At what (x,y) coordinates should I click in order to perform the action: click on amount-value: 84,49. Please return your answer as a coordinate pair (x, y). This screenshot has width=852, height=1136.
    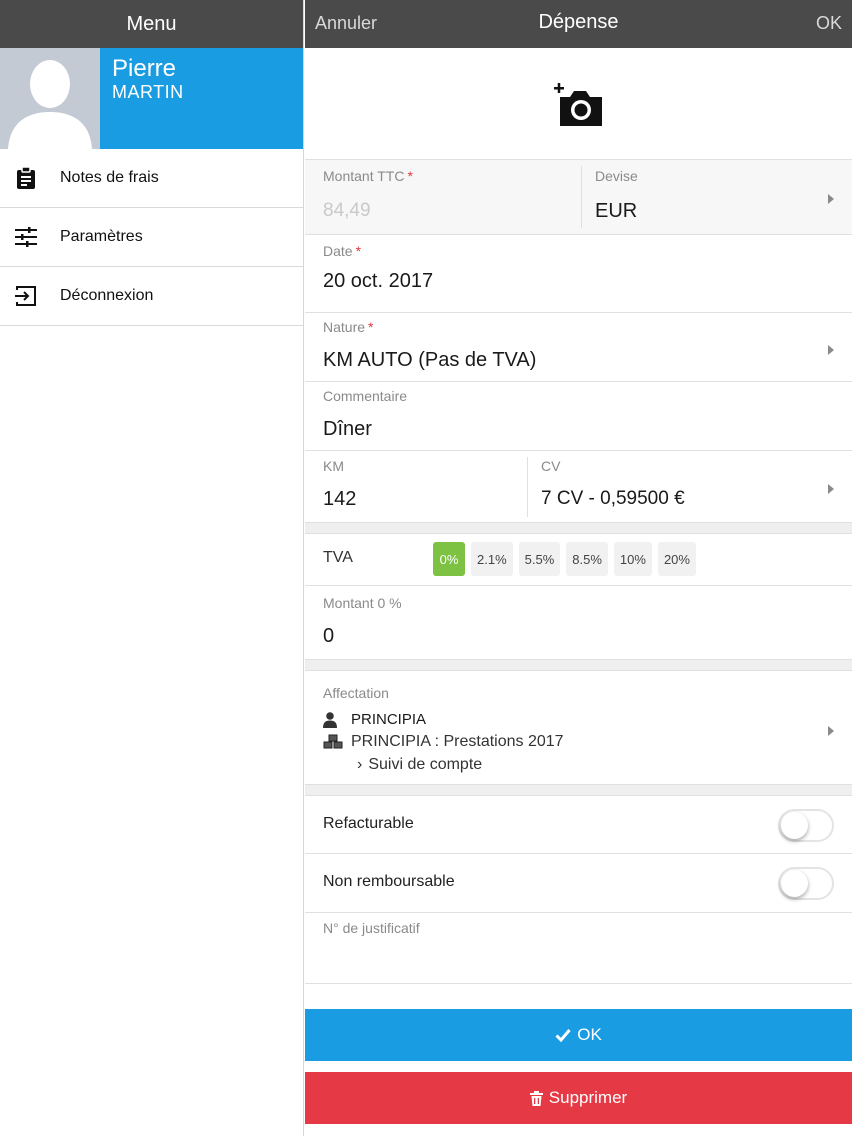
    Looking at the image, I should click on (347, 210).